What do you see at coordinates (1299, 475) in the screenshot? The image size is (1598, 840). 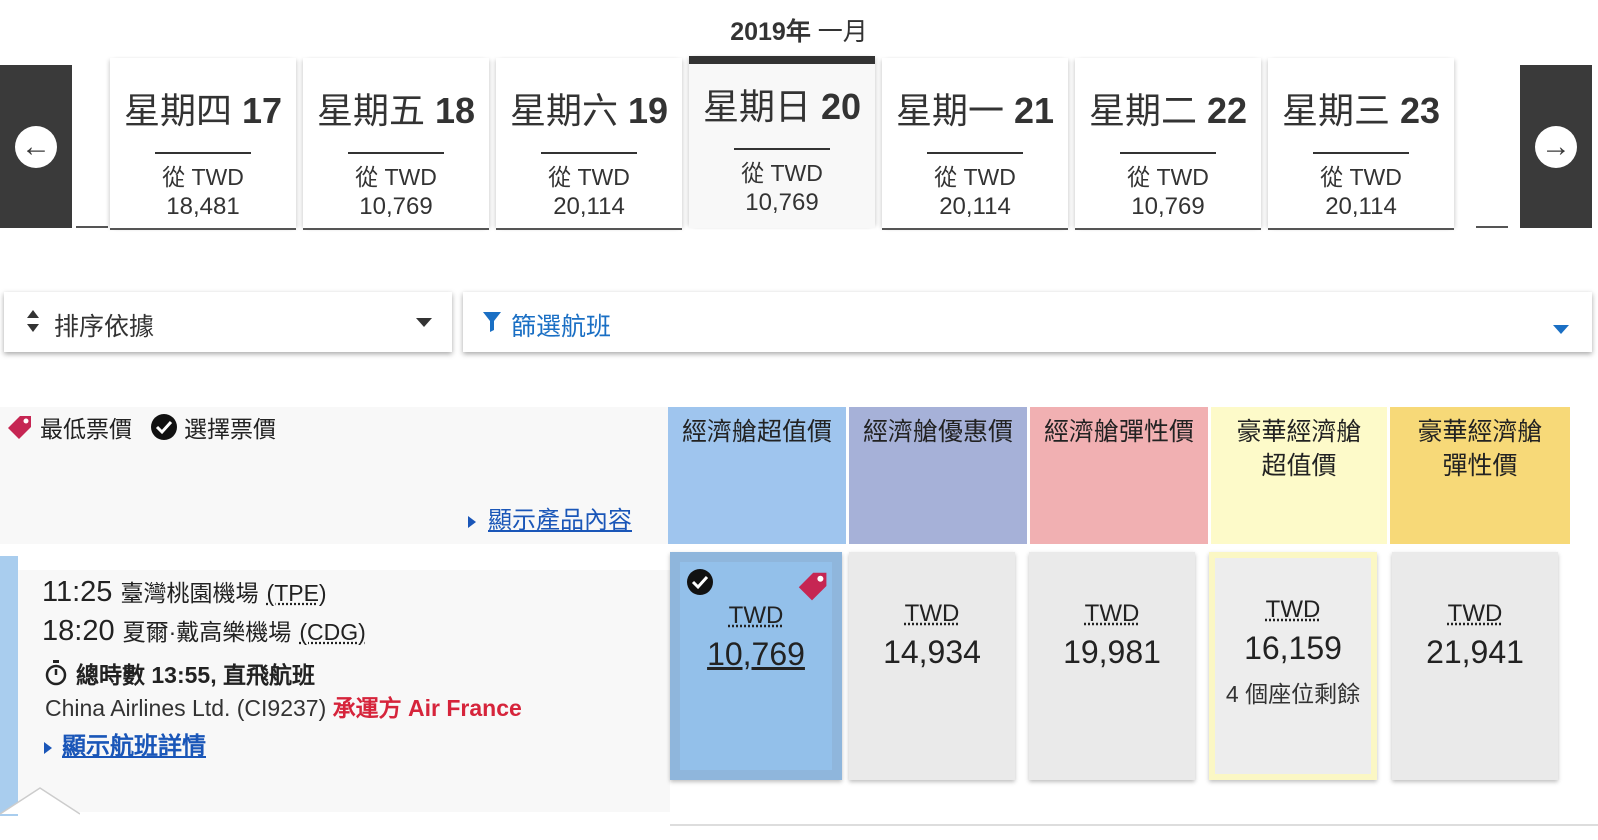 I see `cabin-header-premium-saver: 豪華經濟艙超值價` at bounding box center [1299, 475].